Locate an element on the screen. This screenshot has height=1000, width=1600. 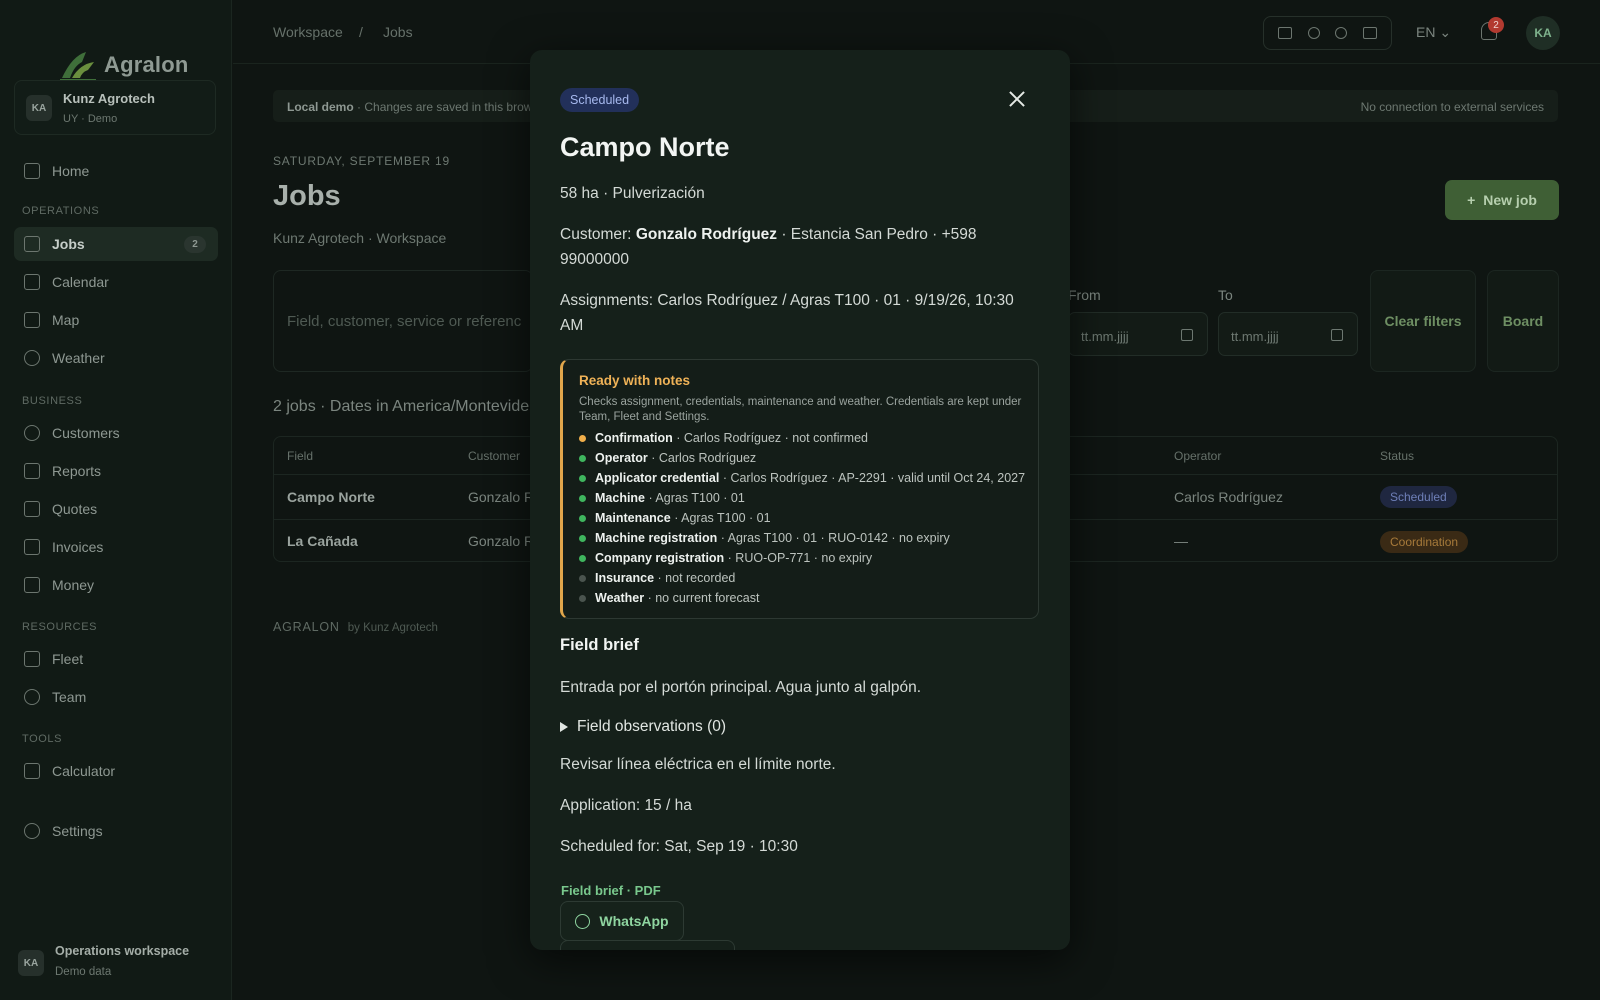
column-header-status: Status is located at coordinates (1397, 456).